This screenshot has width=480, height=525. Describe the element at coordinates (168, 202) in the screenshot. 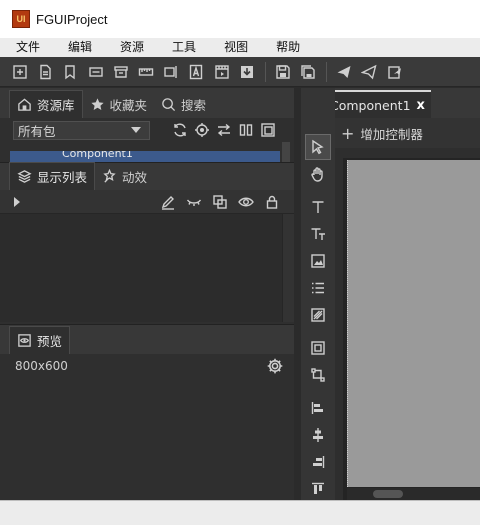

I see `pencil-icon` at that location.